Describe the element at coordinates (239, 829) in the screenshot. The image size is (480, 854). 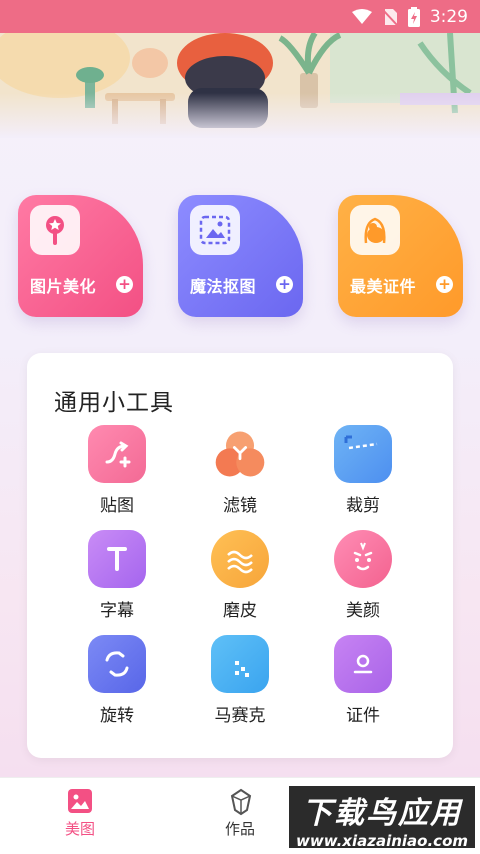
I see `nav-label: 作品` at that location.